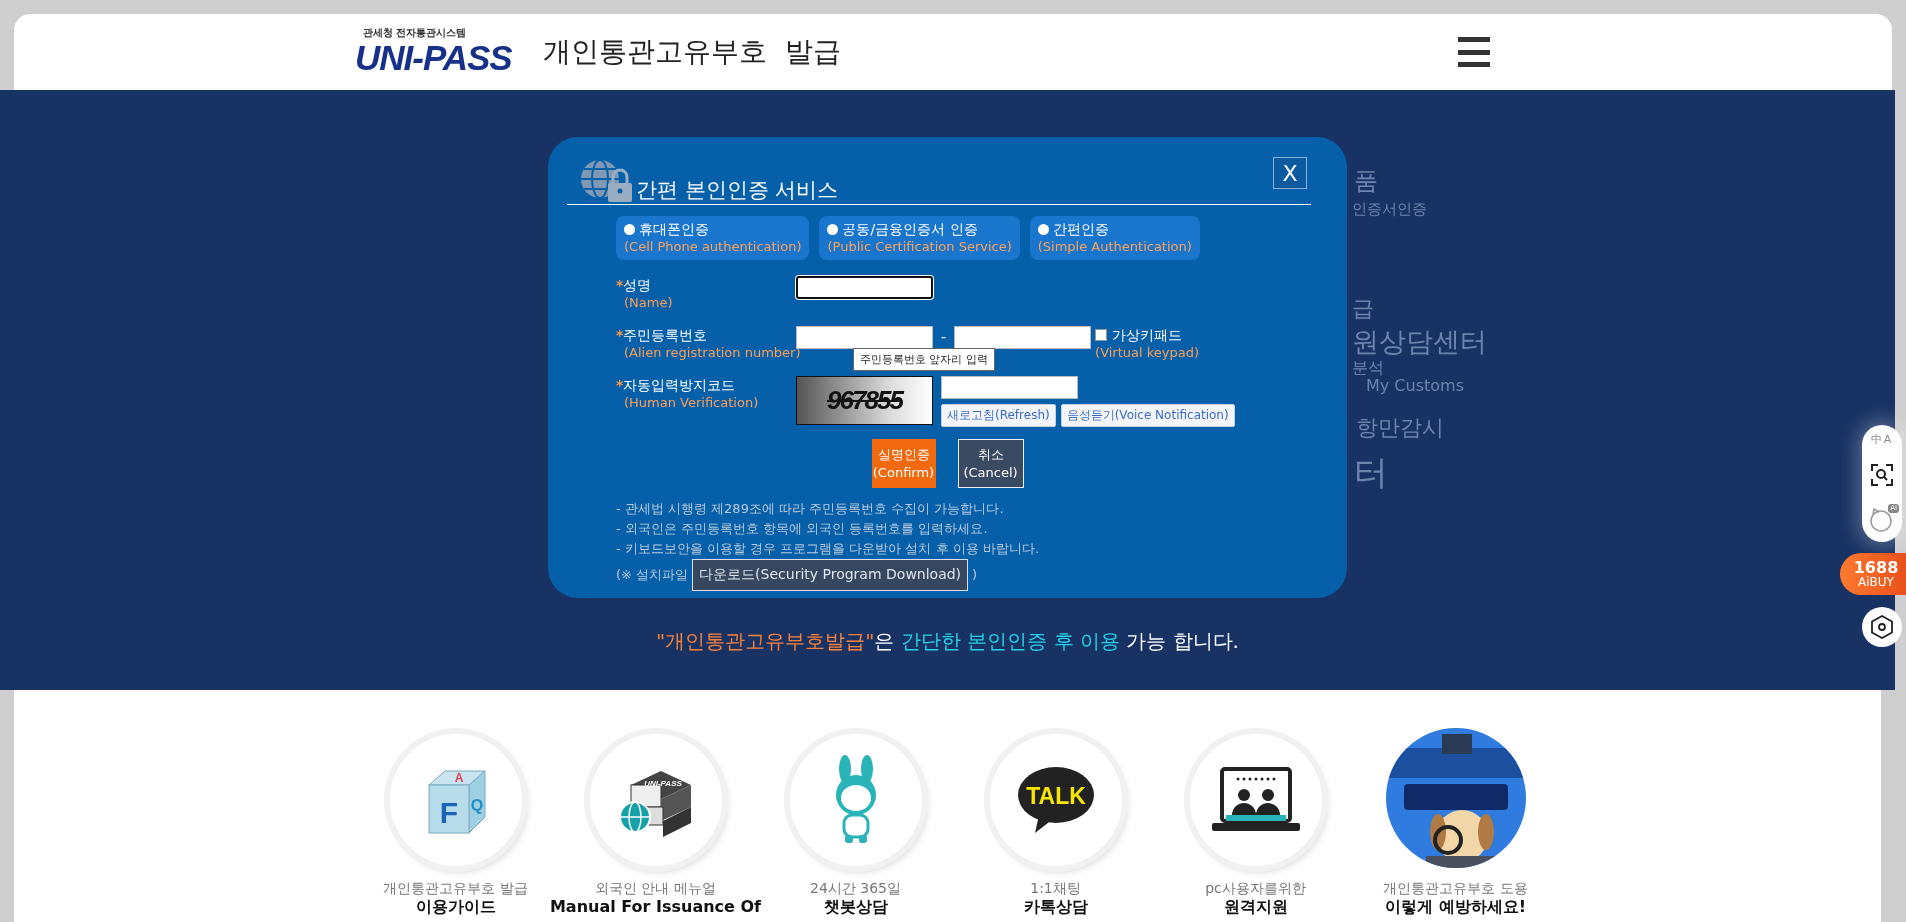 Image resolution: width=1906 pixels, height=922 pixels. Describe the element at coordinates (1415, 385) in the screenshot. I see `background-text: My Customs` at that location.